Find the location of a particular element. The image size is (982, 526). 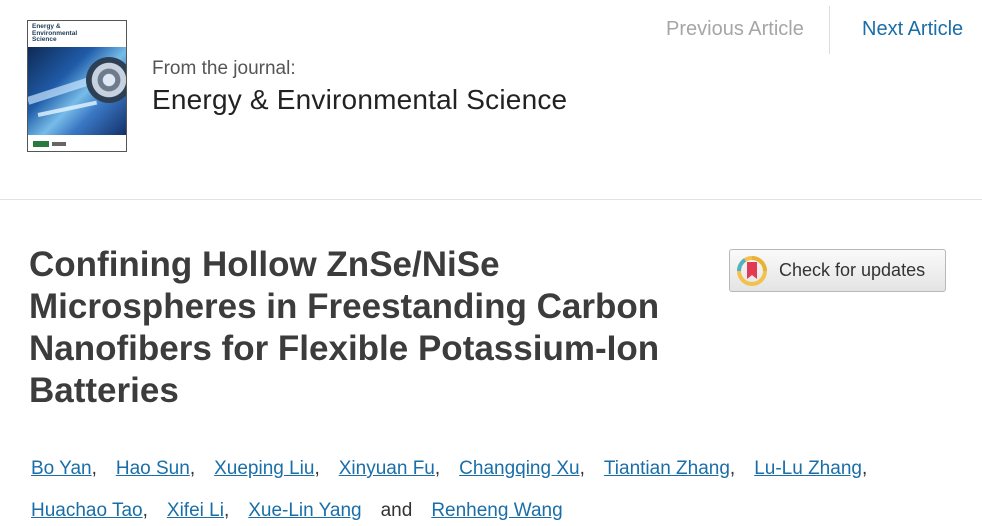

author-link: Bo Yan is located at coordinates (61, 468).